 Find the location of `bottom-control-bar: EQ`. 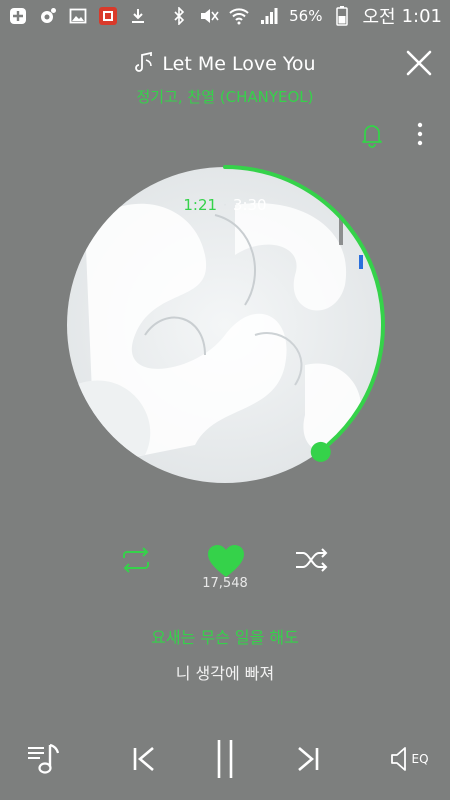

bottom-control-bar: EQ is located at coordinates (225, 760).